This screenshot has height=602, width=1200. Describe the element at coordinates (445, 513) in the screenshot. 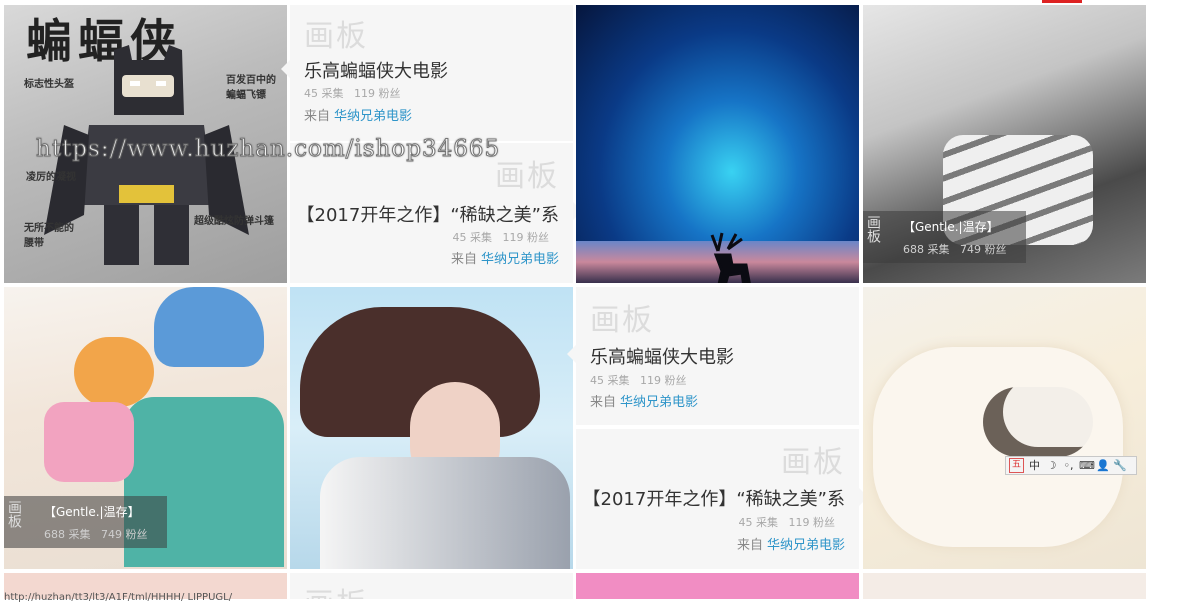

I see `sweater` at that location.